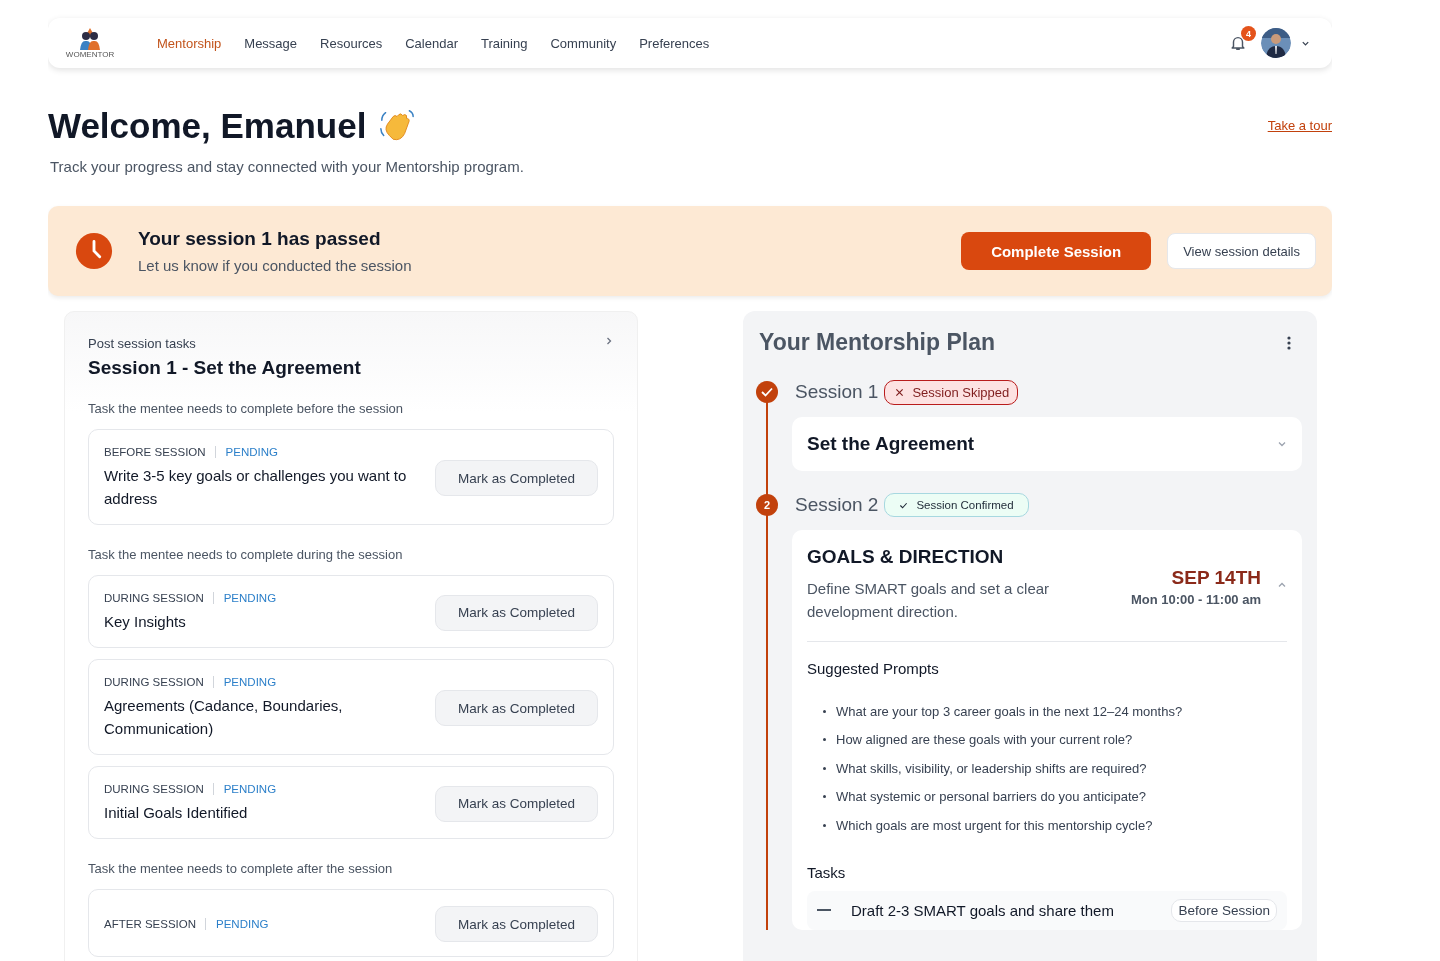 This screenshot has height=961, width=1440. I want to click on nav-link: Calendar, so click(431, 43).